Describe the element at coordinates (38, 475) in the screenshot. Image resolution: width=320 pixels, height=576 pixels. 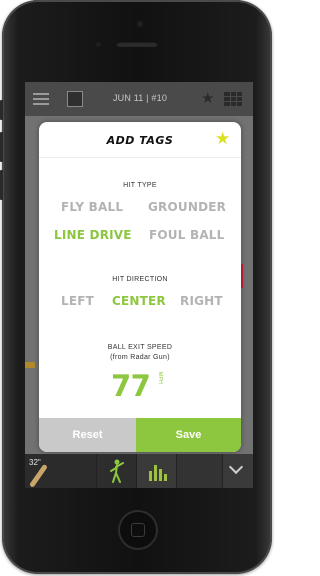
I see `bat-icon` at that location.